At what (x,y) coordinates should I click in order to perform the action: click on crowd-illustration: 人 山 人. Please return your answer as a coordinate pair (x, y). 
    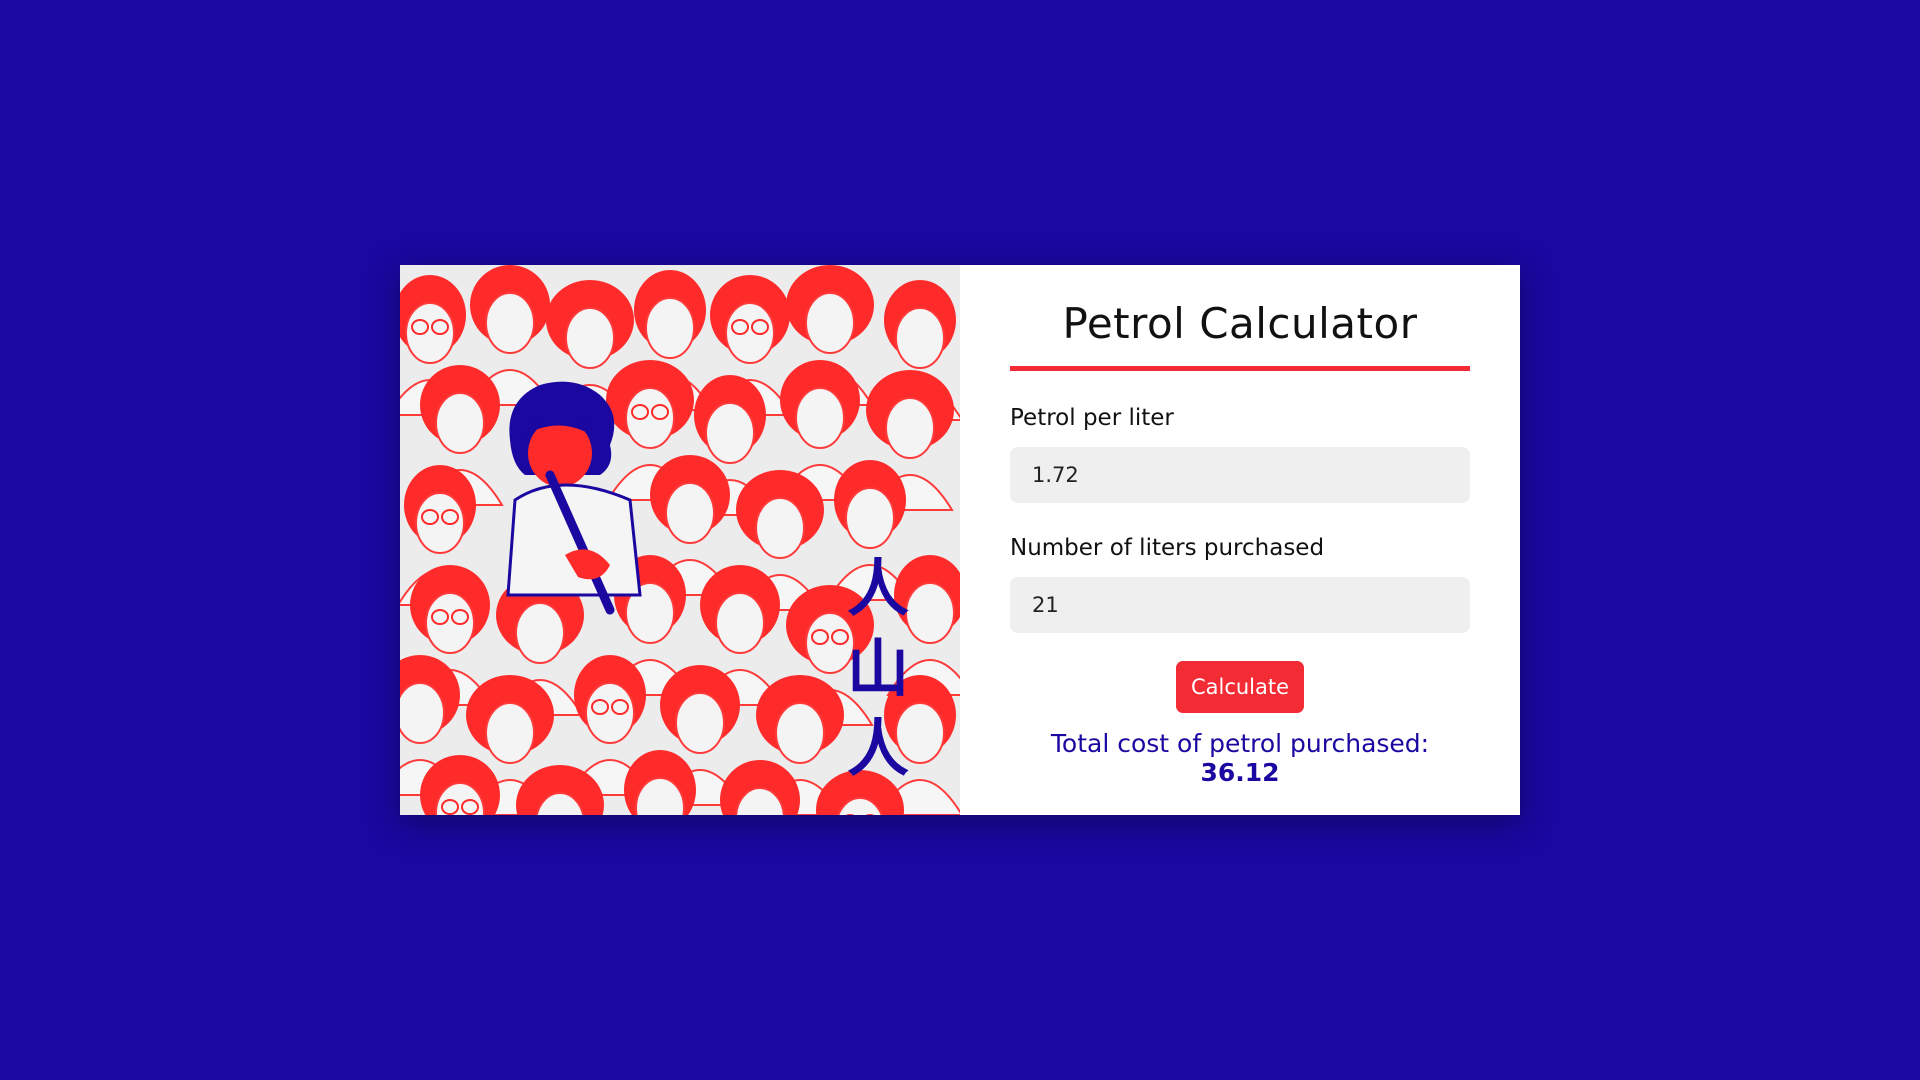
    Looking at the image, I should click on (680, 540).